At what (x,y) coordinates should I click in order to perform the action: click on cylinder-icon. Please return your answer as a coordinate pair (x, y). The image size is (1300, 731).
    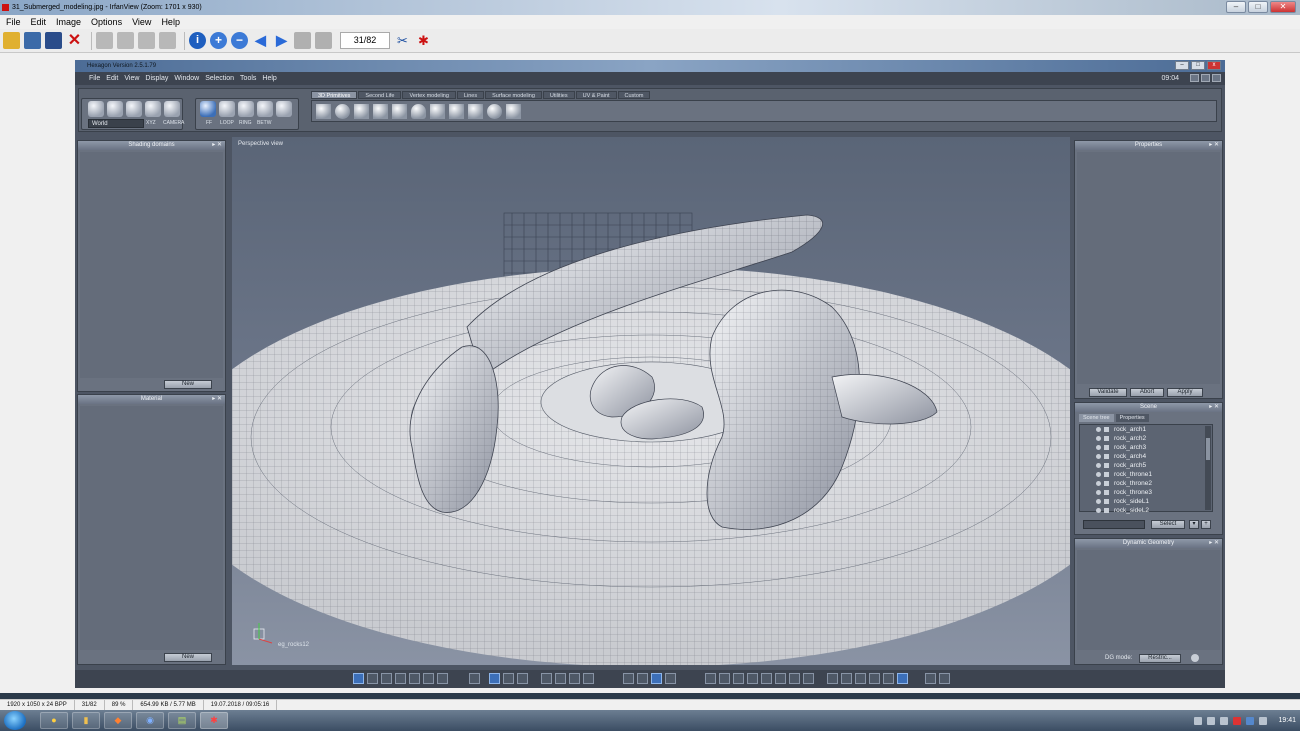
    Looking at the image, I should click on (399, 111).